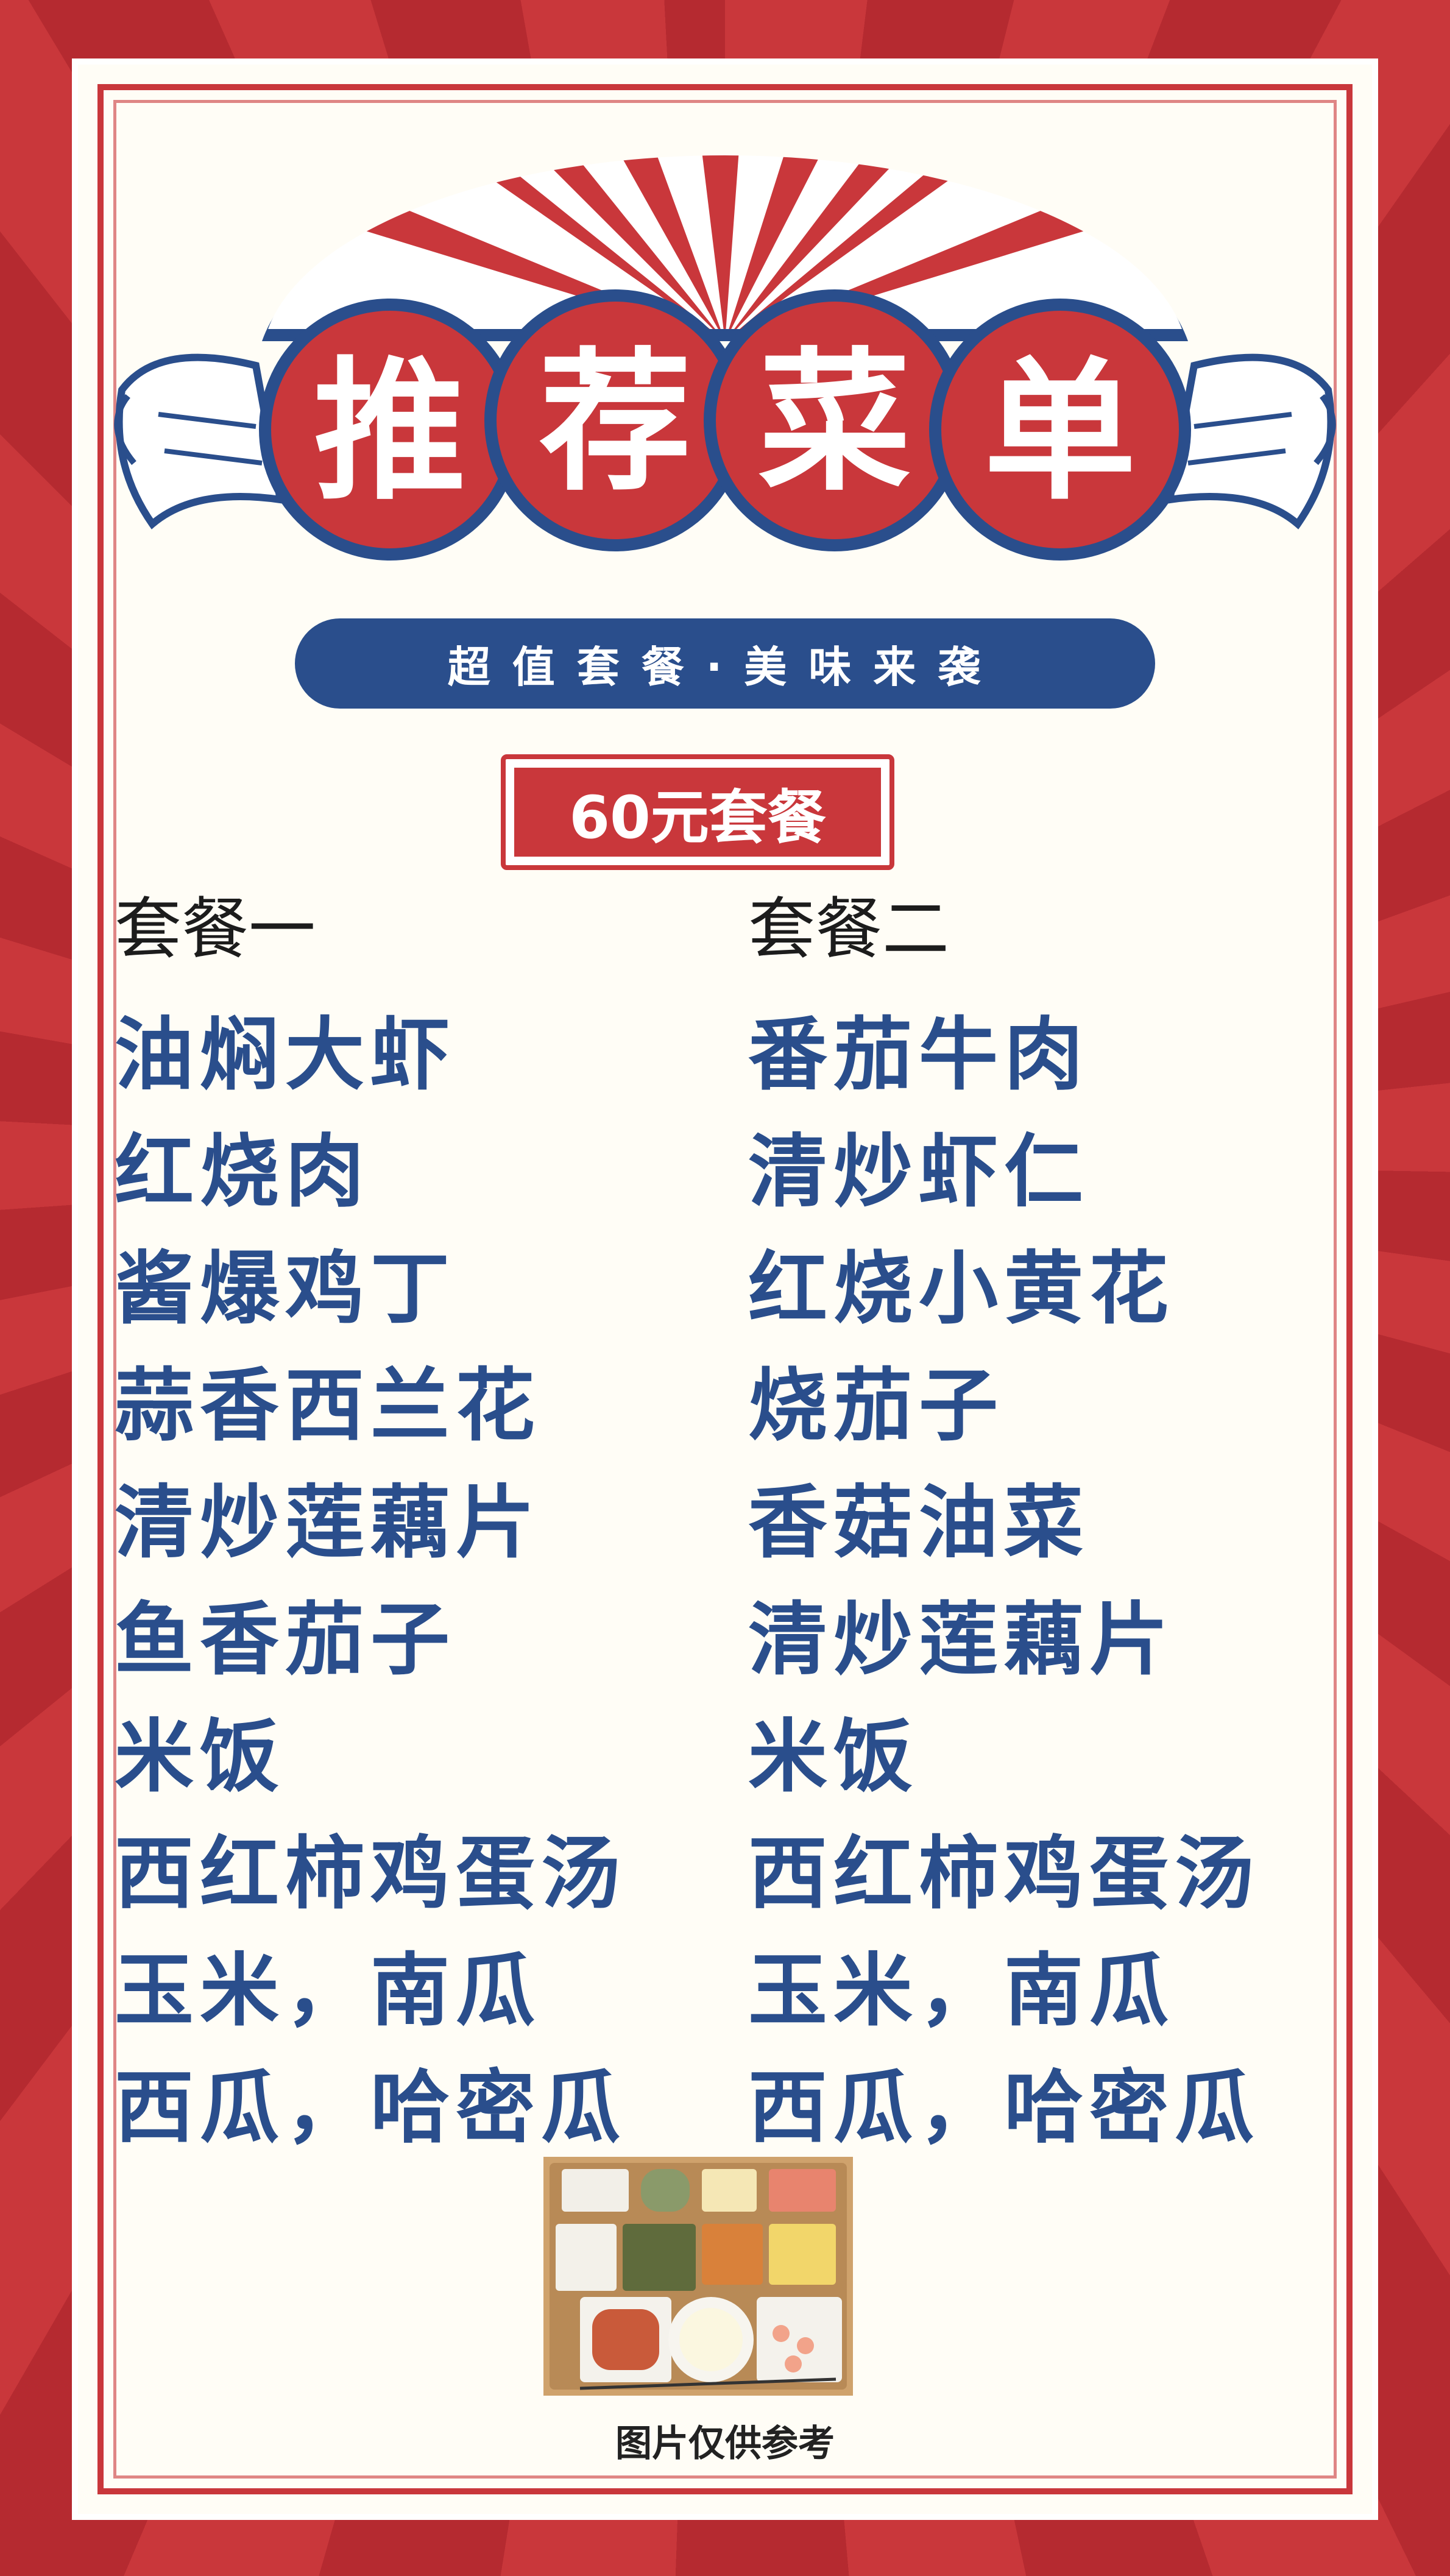  What do you see at coordinates (215, 929) in the screenshot?
I see `menu-heading: 套餐一` at bounding box center [215, 929].